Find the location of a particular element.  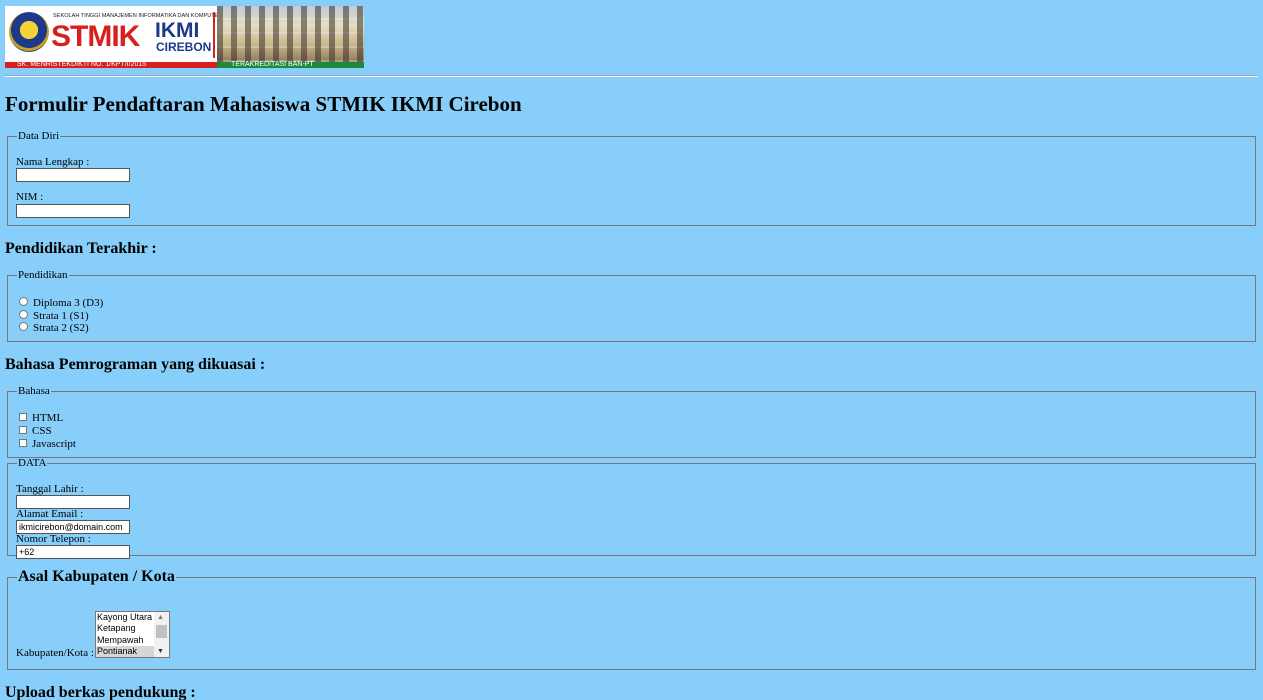

listbox-scrollbar: ▲ ▼ is located at coordinates (161, 634).